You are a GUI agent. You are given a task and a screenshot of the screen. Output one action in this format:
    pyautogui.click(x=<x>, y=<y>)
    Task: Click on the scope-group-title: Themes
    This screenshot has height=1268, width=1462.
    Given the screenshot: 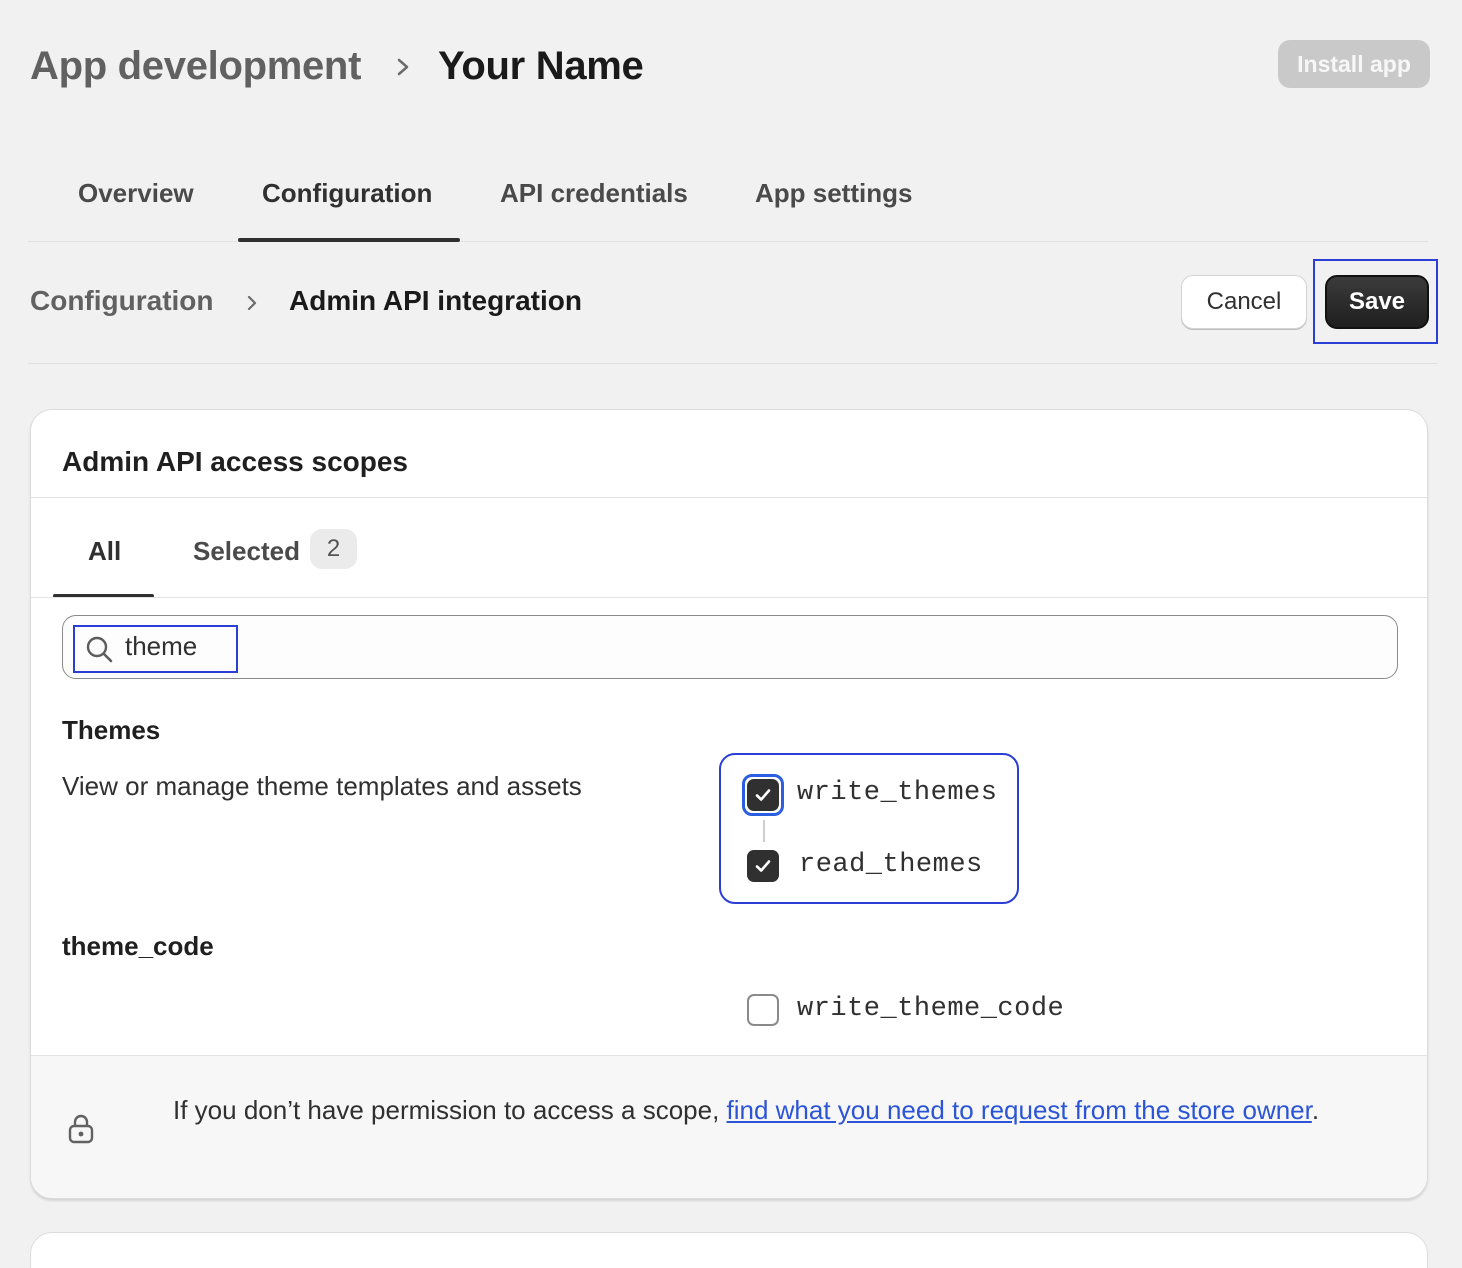 What is the action you would take?
    pyautogui.click(x=111, y=730)
    